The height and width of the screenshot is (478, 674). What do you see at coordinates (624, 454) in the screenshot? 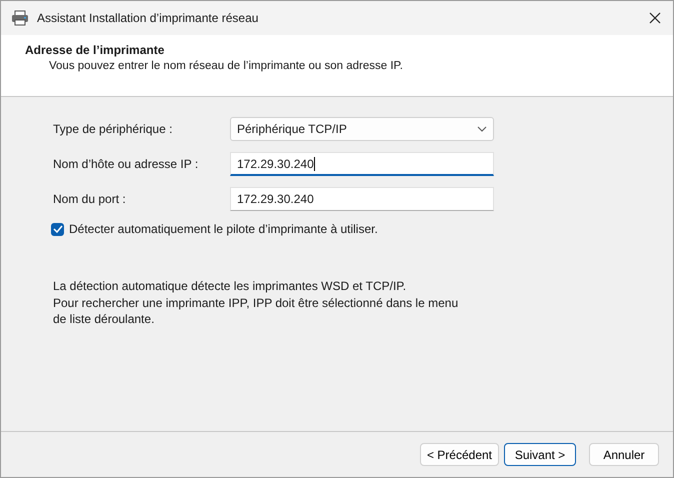
I see `wizard-button: Annuler` at bounding box center [624, 454].